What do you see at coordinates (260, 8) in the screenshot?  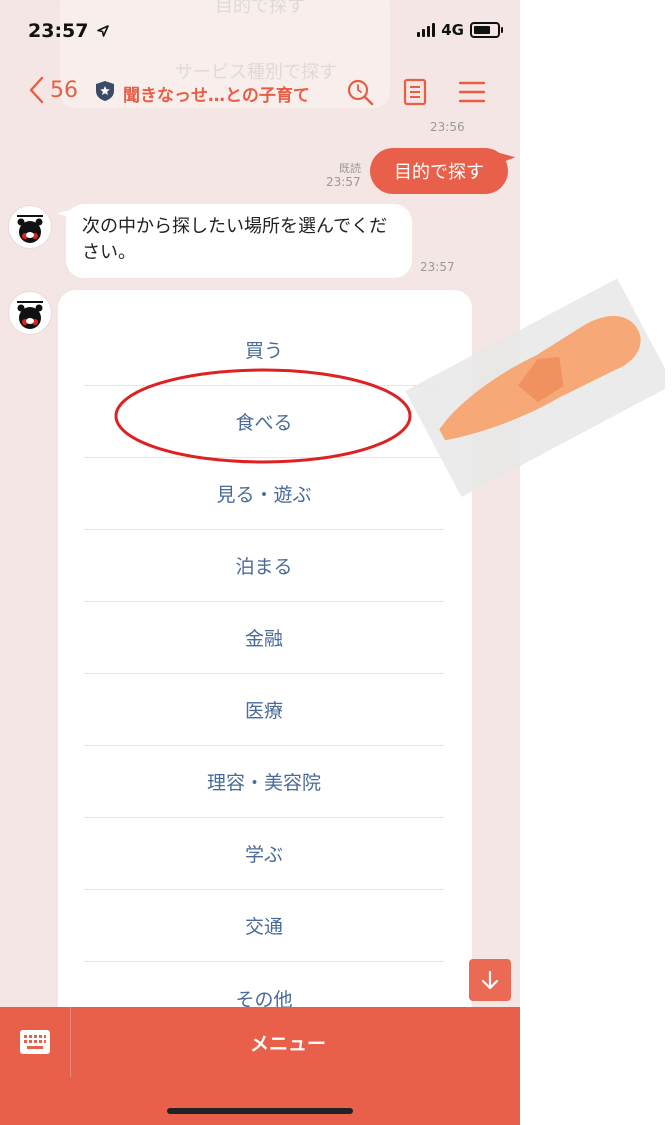 I see `ghost-text: 目的で探す` at bounding box center [260, 8].